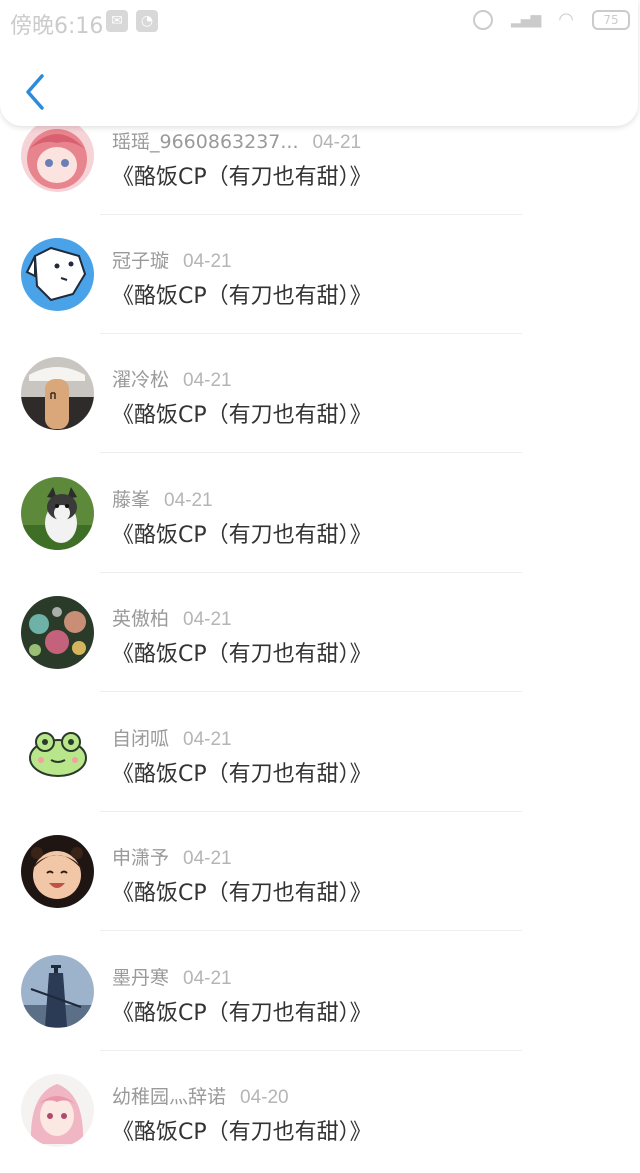  I want to click on status-right-icons: ▂▄▆ ◠ 75, so click(551, 19).